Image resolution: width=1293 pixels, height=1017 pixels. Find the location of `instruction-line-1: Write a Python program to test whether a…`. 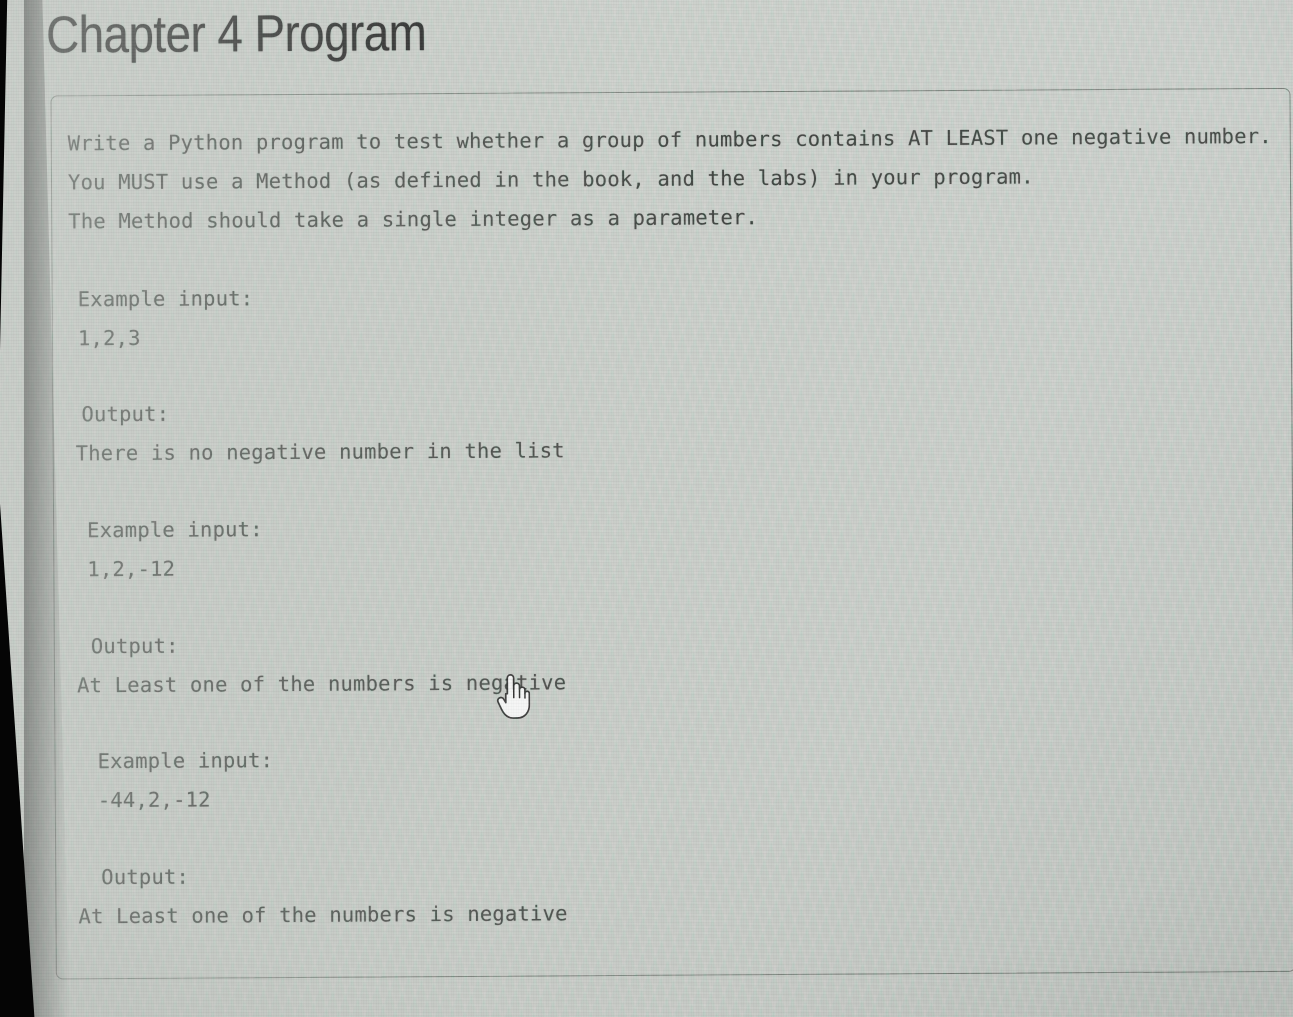

instruction-line-1: Write a Python program to test whether a… is located at coordinates (669, 140).